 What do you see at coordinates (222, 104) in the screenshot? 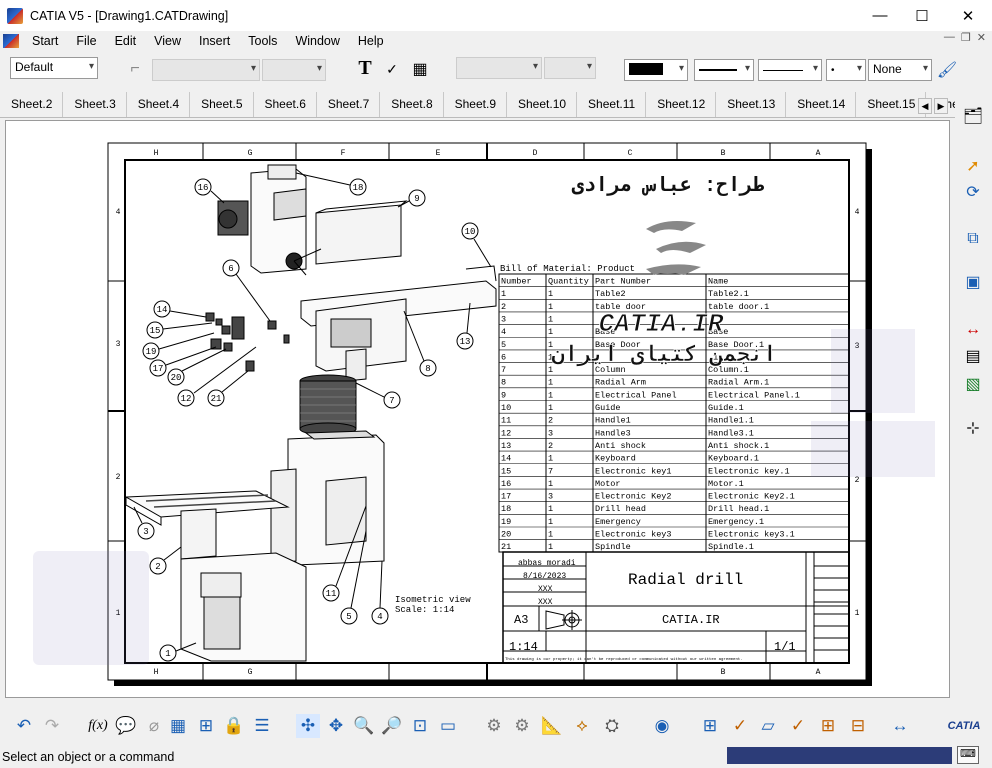
I see `tab-sheet-5: Sheet.5` at bounding box center [222, 104].